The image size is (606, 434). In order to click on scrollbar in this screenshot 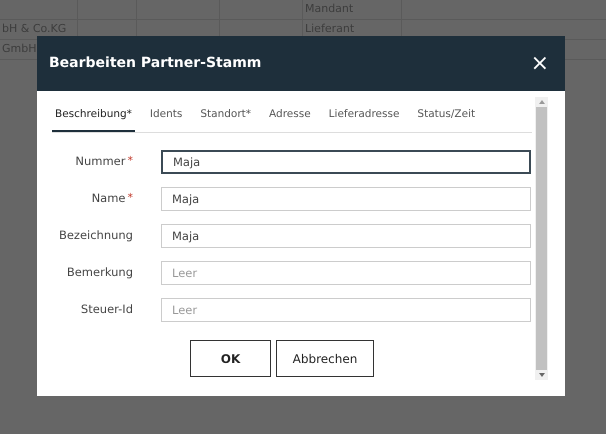, I will do `click(541, 238)`.